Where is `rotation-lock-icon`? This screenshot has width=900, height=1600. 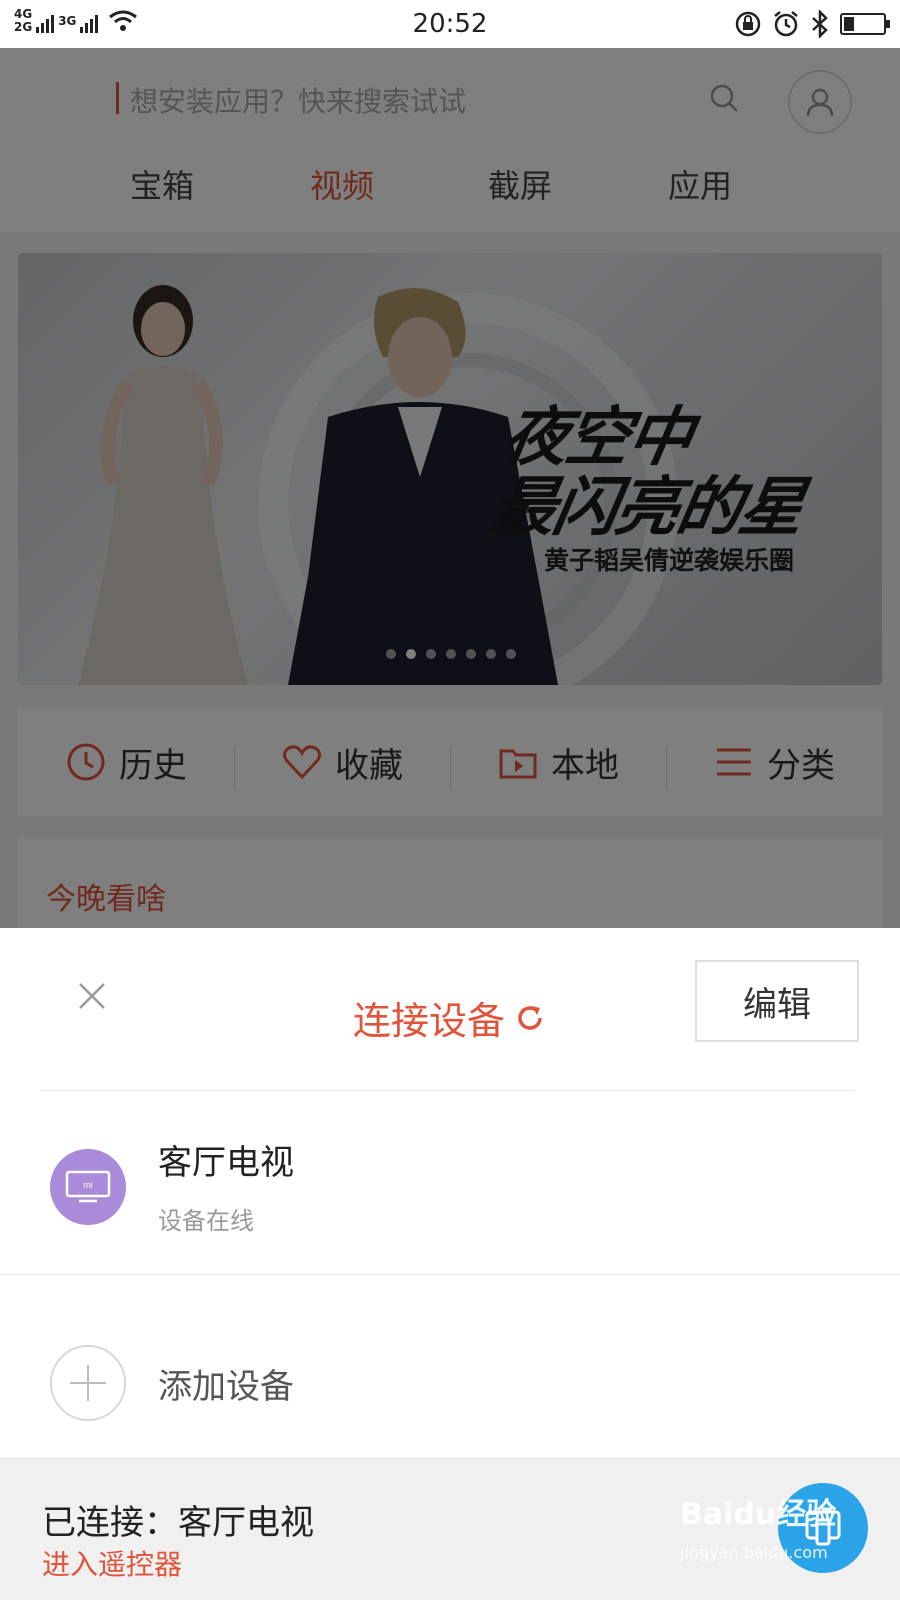 rotation-lock-icon is located at coordinates (748, 24).